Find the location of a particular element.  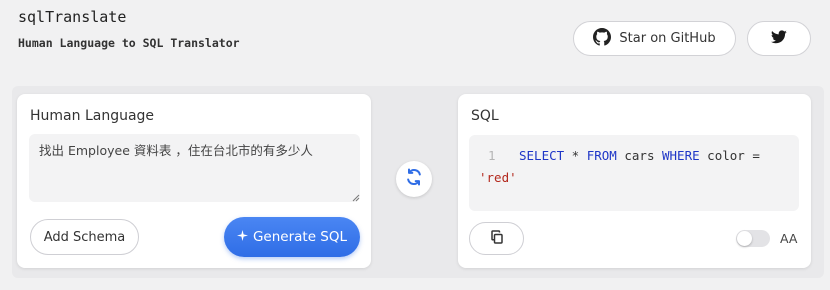

app-title: sqlTranslate is located at coordinates (72, 17).